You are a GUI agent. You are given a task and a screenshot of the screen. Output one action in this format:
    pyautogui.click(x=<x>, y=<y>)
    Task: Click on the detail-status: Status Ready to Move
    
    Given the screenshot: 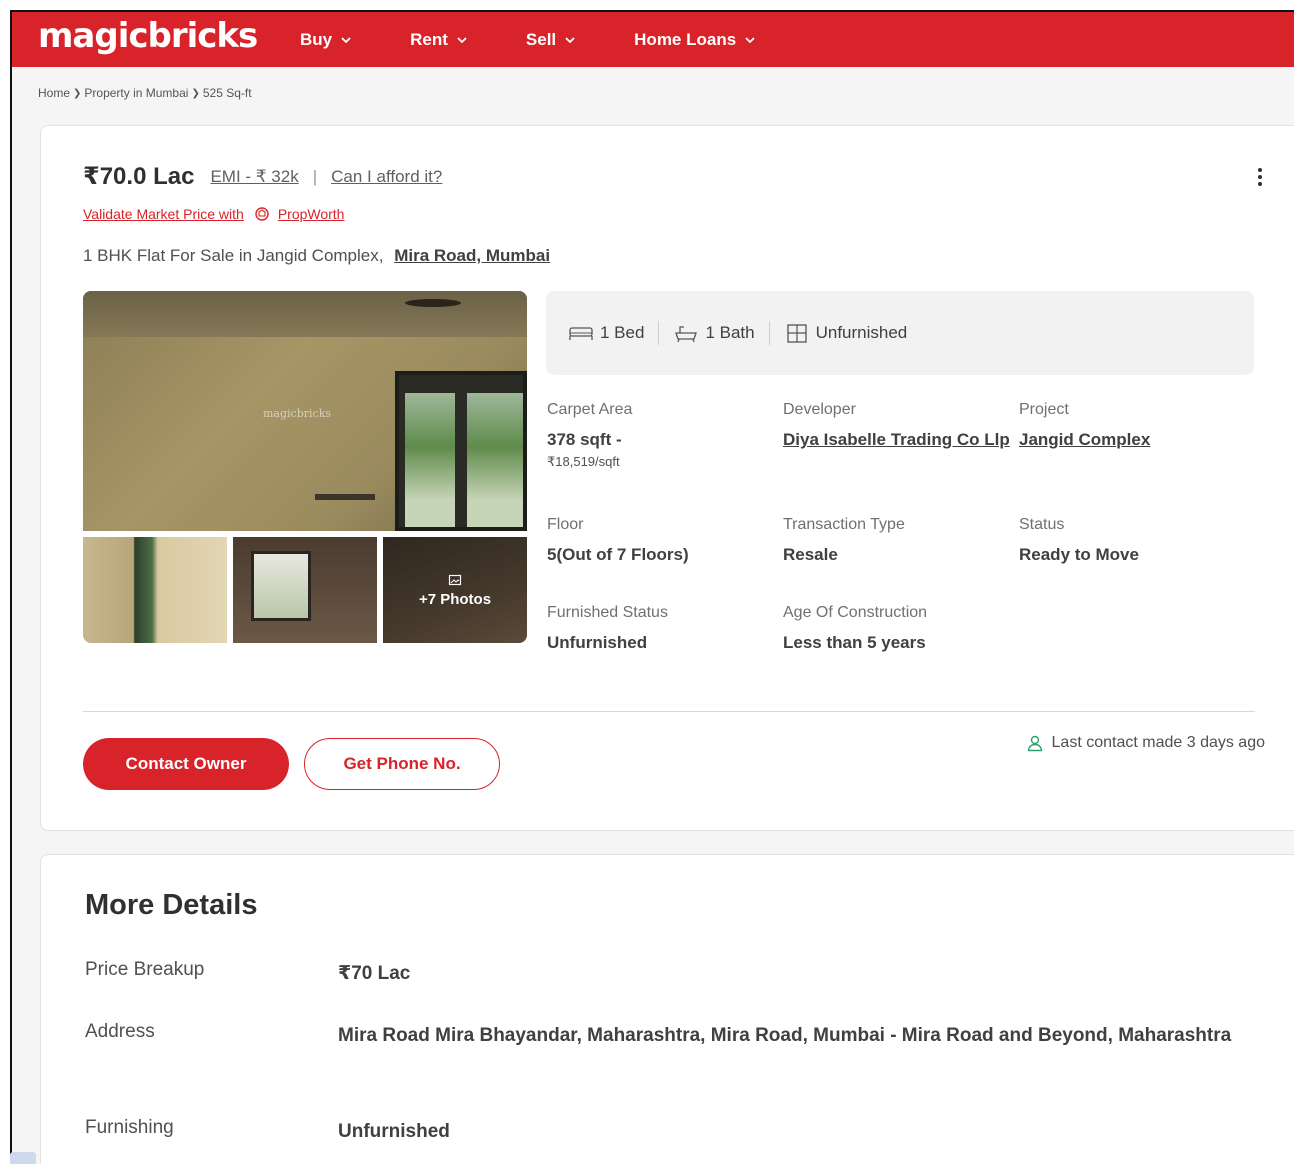 What is the action you would take?
    pyautogui.click(x=1135, y=542)
    